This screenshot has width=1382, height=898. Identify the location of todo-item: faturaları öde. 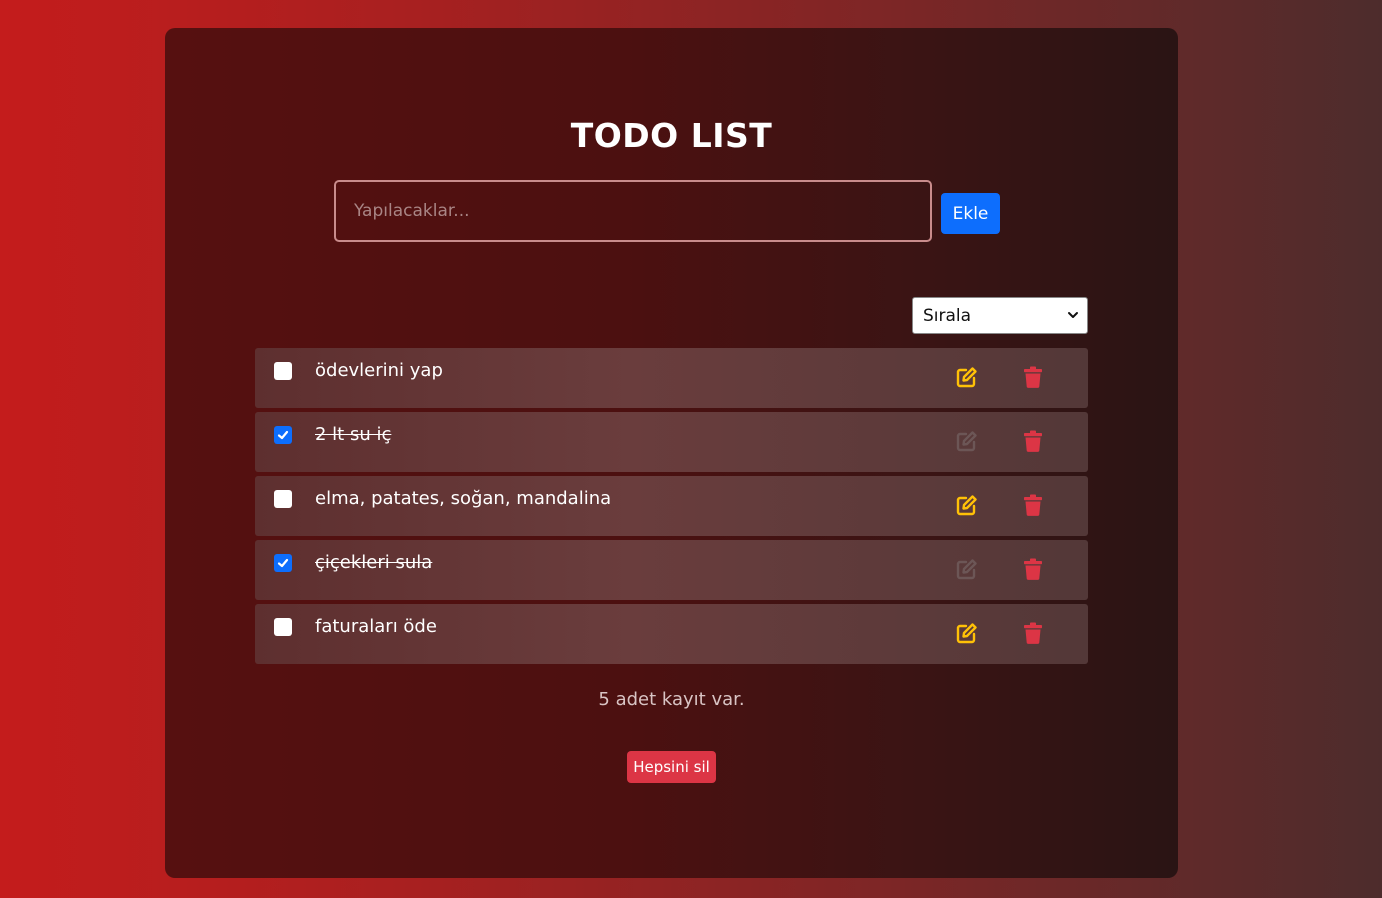
(671, 634).